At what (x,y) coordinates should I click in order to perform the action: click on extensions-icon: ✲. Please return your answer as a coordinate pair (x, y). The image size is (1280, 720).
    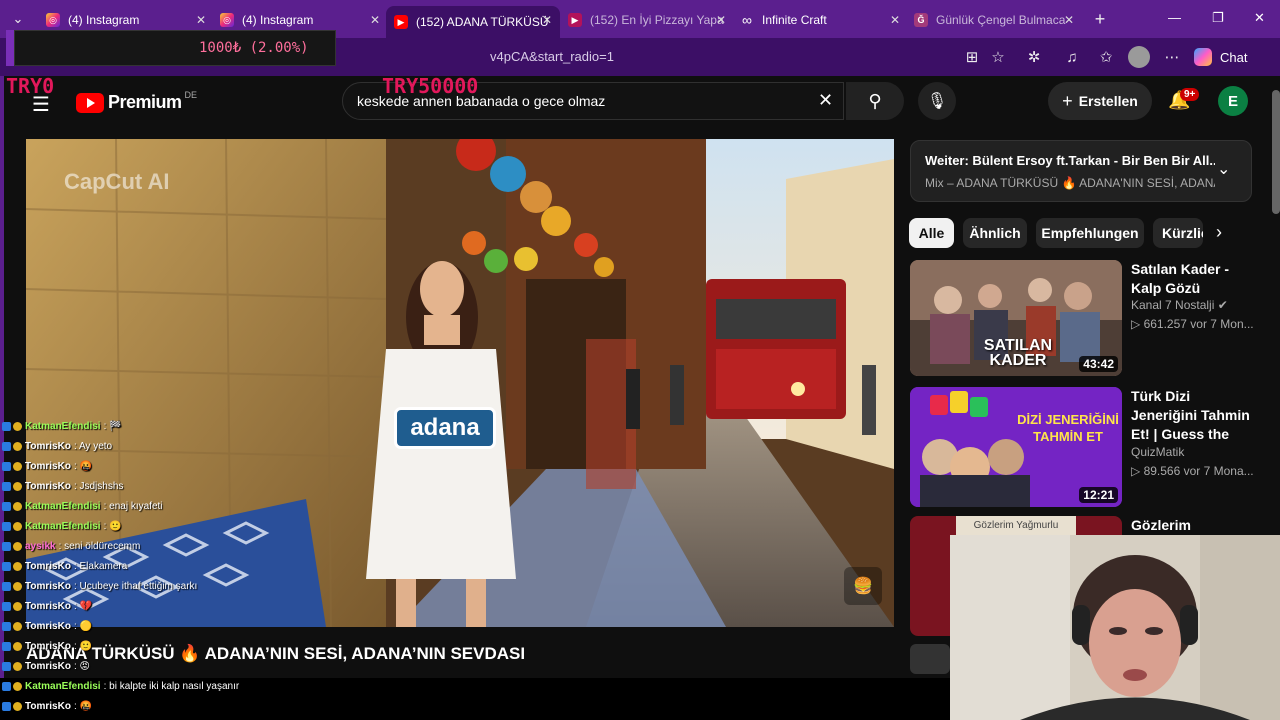
    Looking at the image, I should click on (1034, 57).